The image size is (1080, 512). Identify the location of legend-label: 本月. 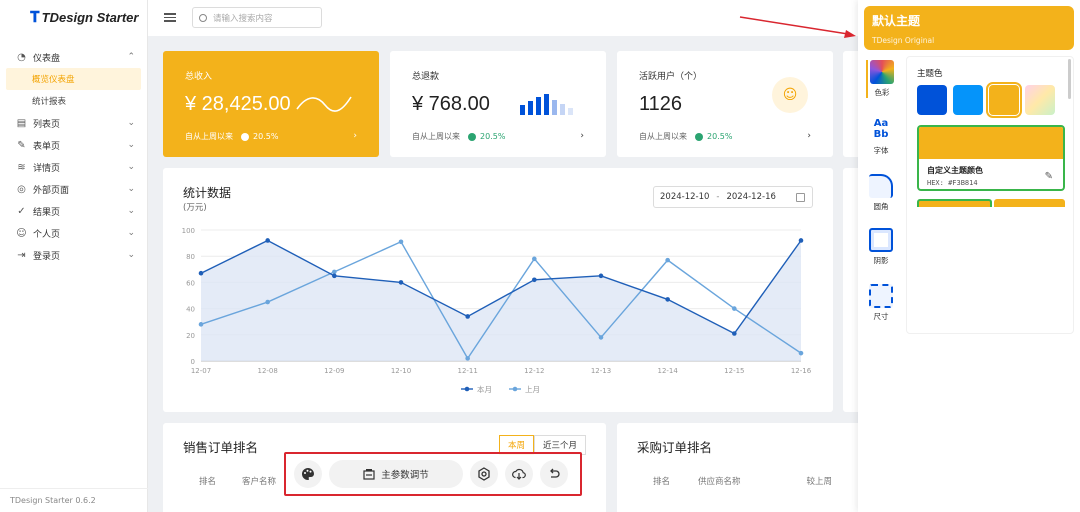
(484, 389).